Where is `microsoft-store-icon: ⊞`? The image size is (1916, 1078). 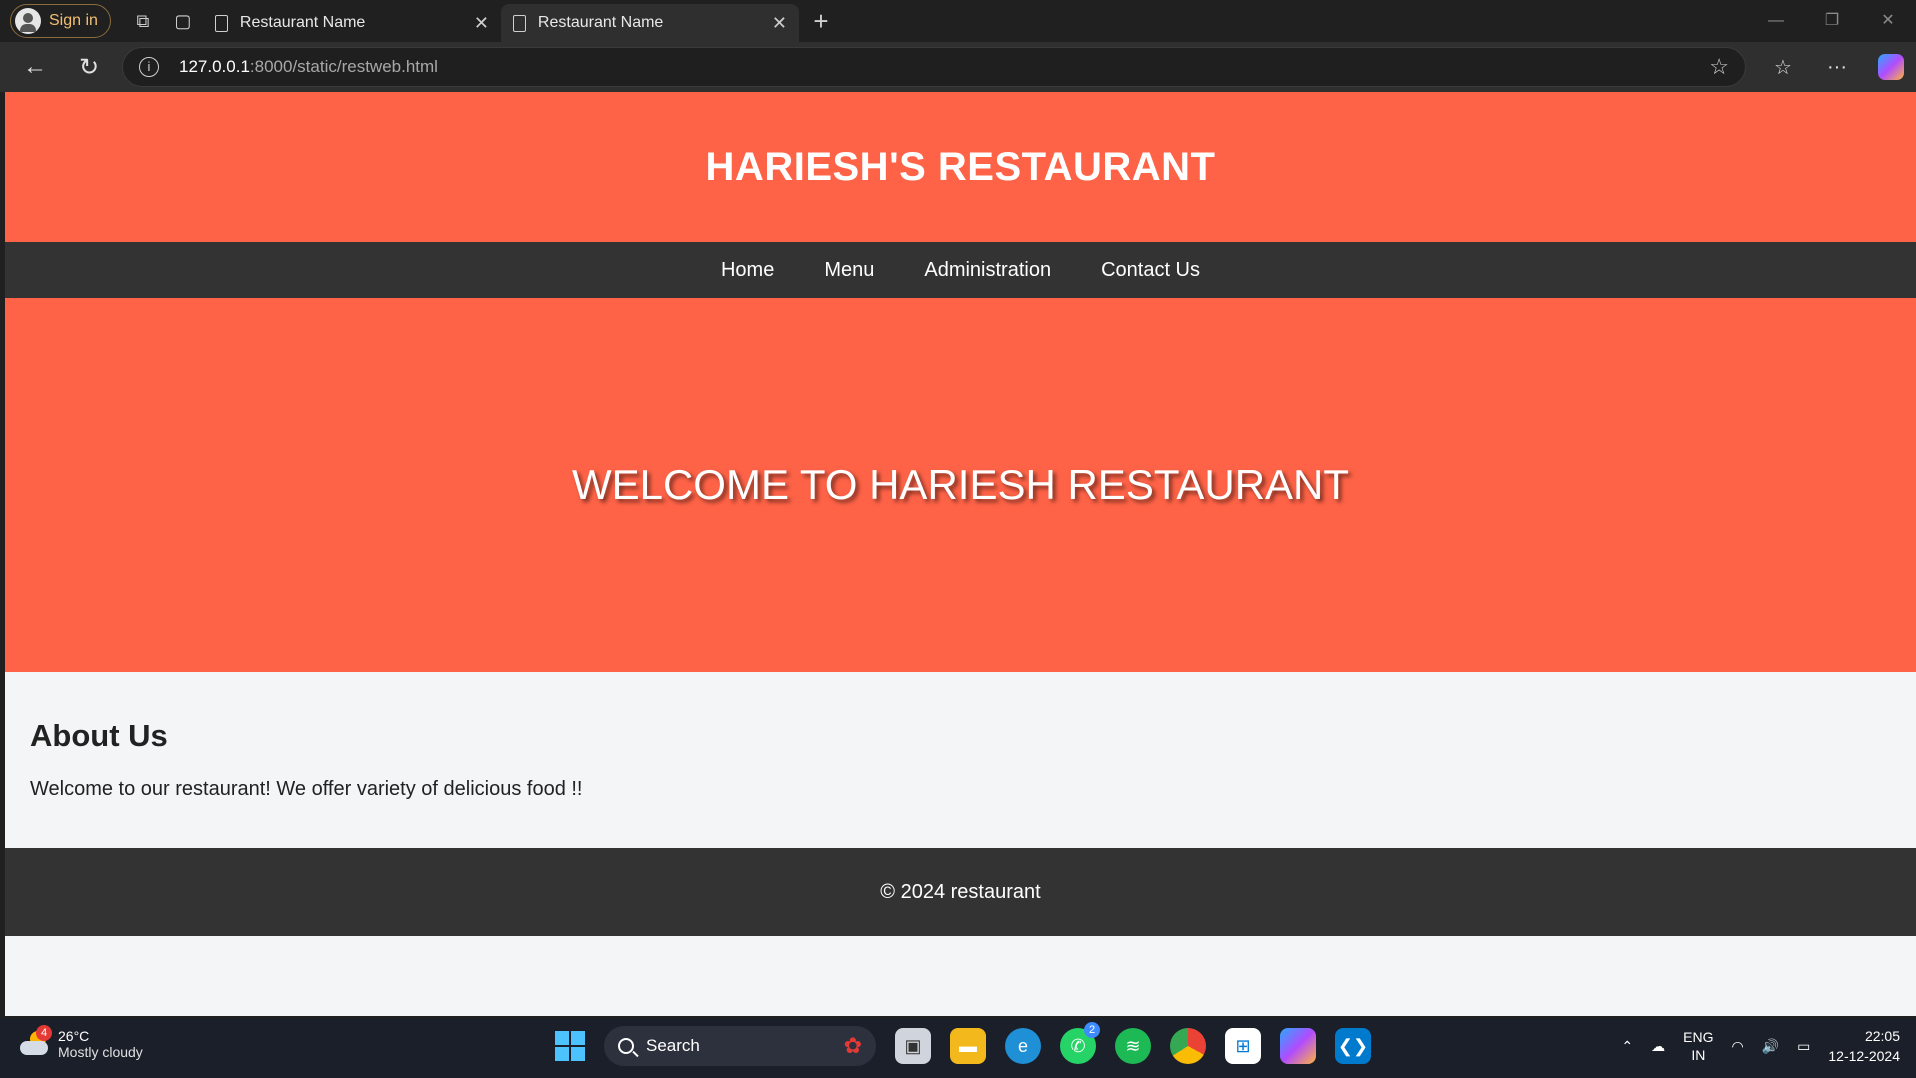 microsoft-store-icon: ⊞ is located at coordinates (1243, 1046).